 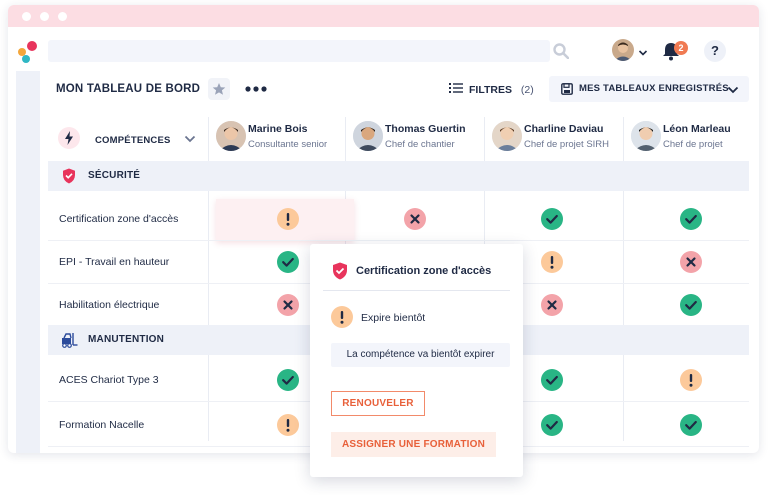 What do you see at coordinates (393, 318) in the screenshot?
I see `popover-status-text: Expire bientôt` at bounding box center [393, 318].